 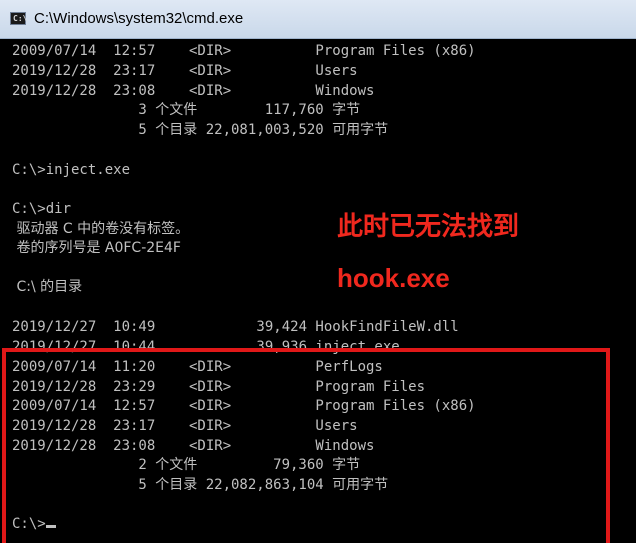 What do you see at coordinates (428, 226) in the screenshot?
I see `annotation-line-1: 此时已无法找到` at bounding box center [428, 226].